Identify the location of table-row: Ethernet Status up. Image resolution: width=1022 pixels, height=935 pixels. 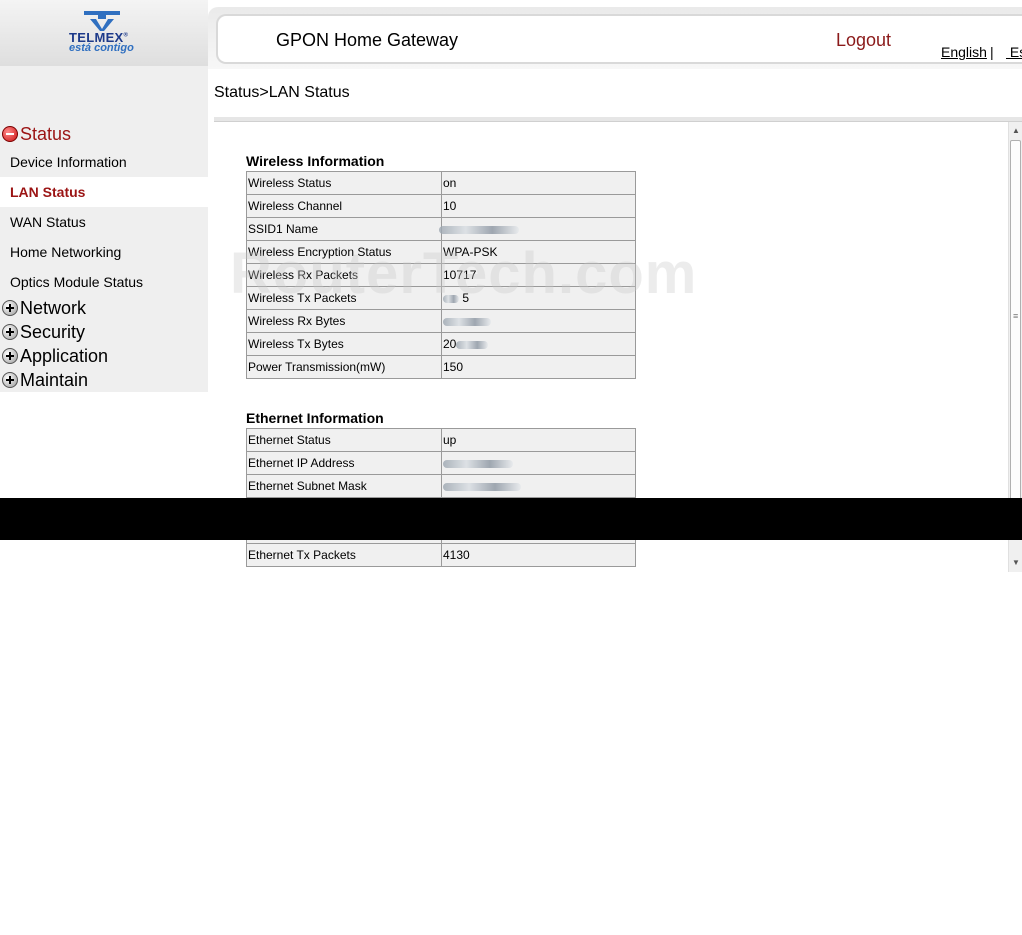
(441, 440).